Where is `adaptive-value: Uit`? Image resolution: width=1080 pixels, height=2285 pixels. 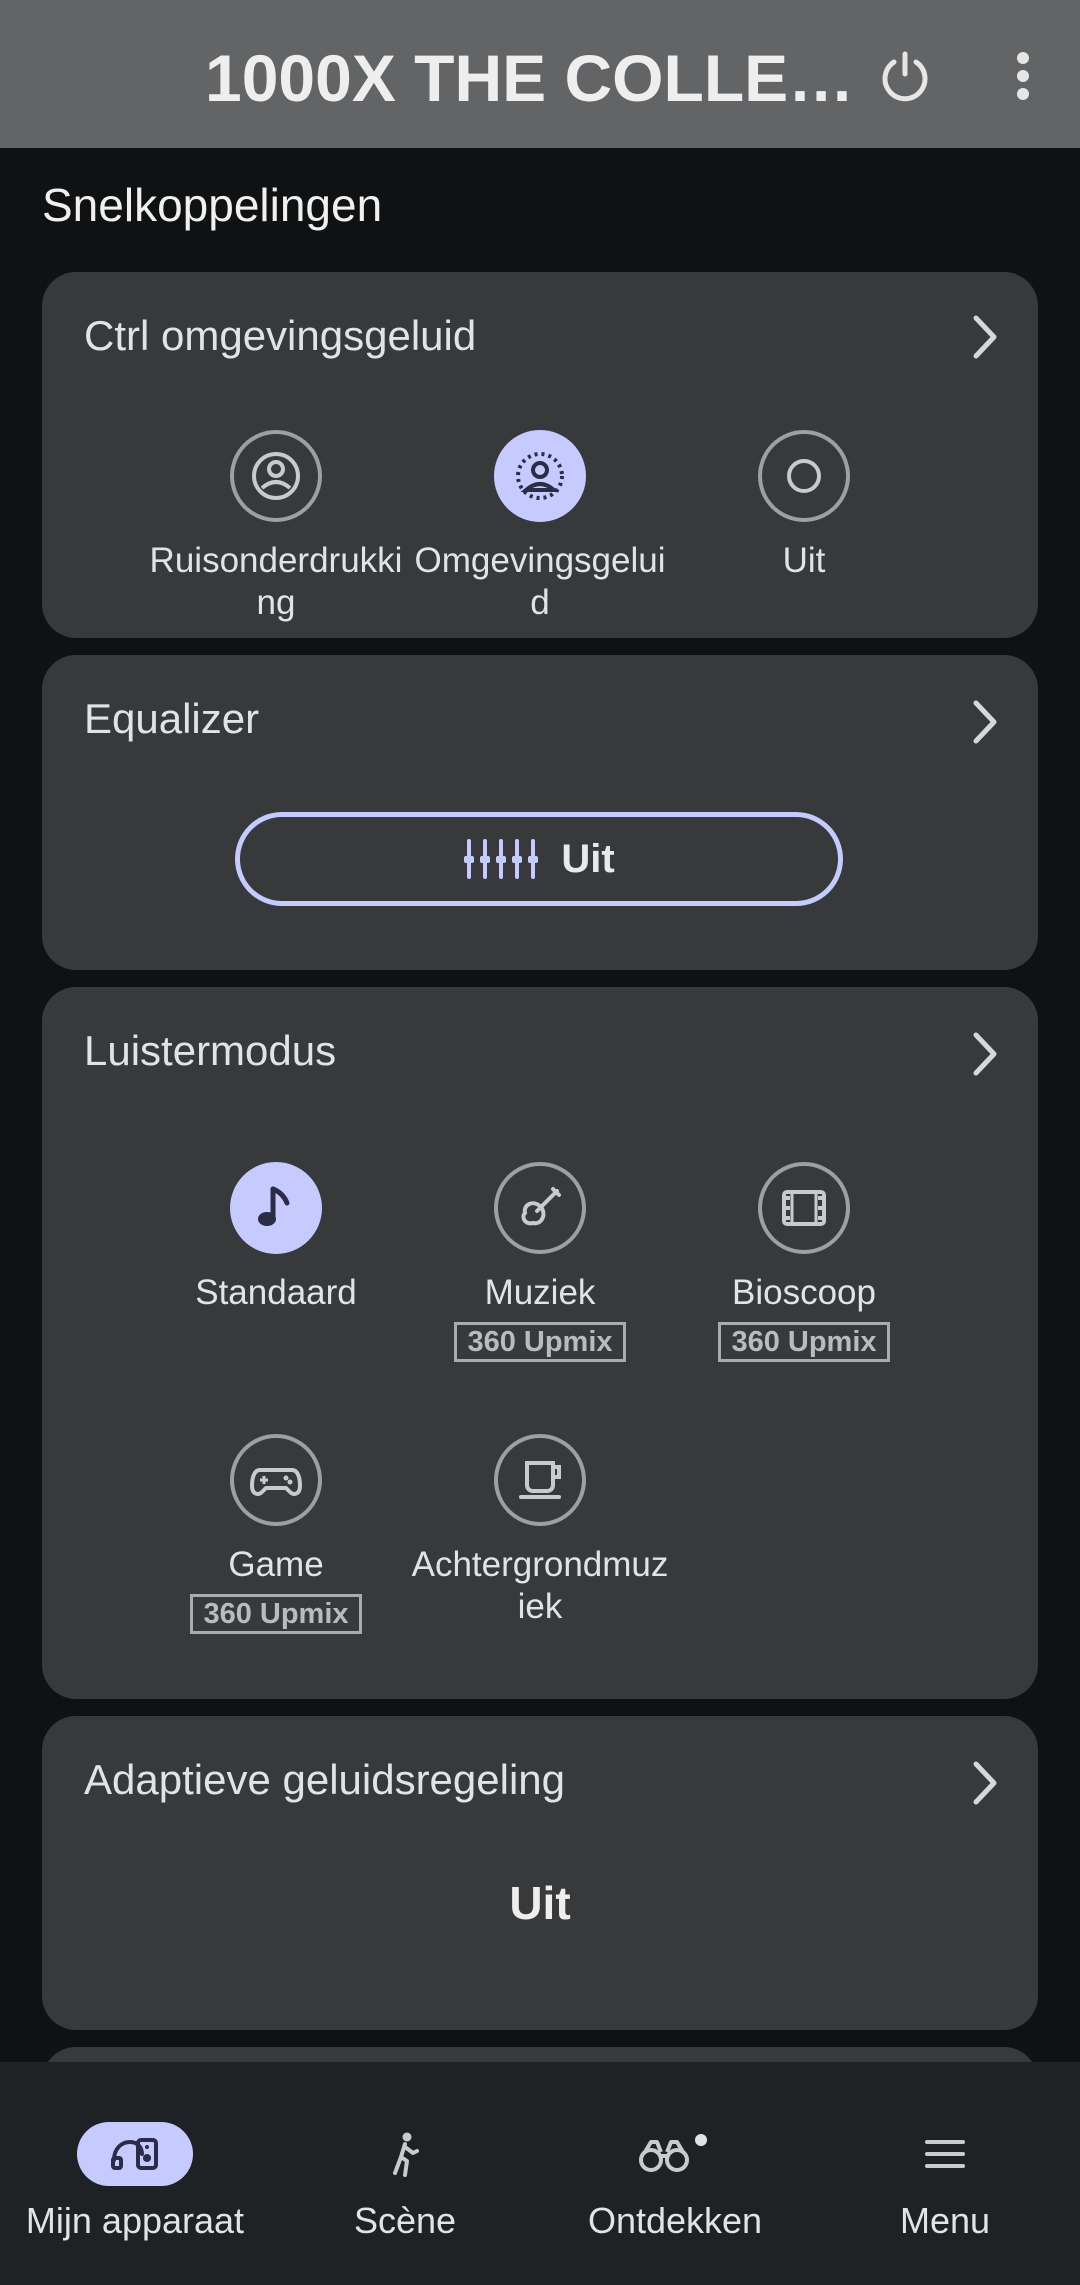
adaptive-value: Uit is located at coordinates (540, 1903).